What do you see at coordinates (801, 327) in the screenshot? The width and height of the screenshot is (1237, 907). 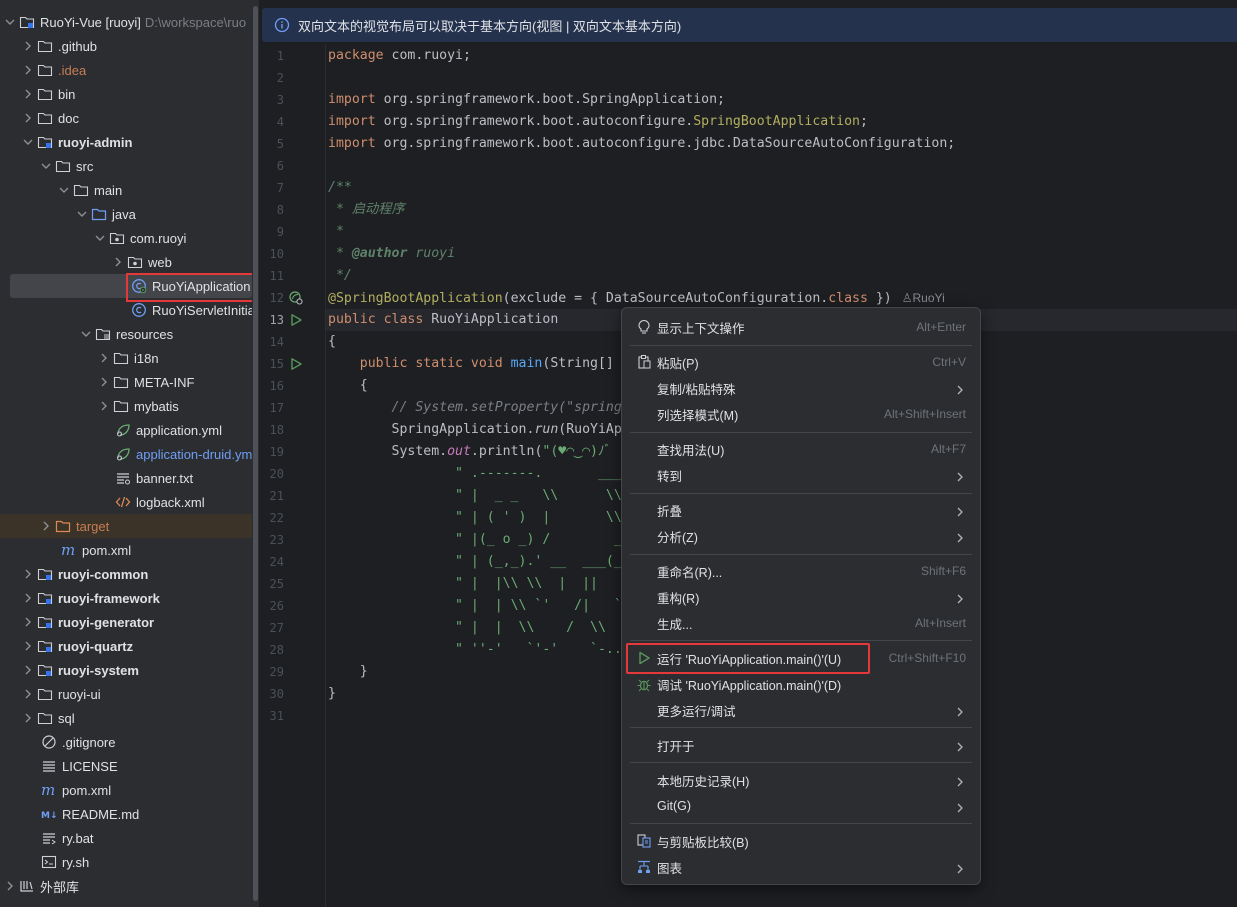 I see `menu-item-show-context-actions: 显示上下文操作 Alt+Enter` at bounding box center [801, 327].